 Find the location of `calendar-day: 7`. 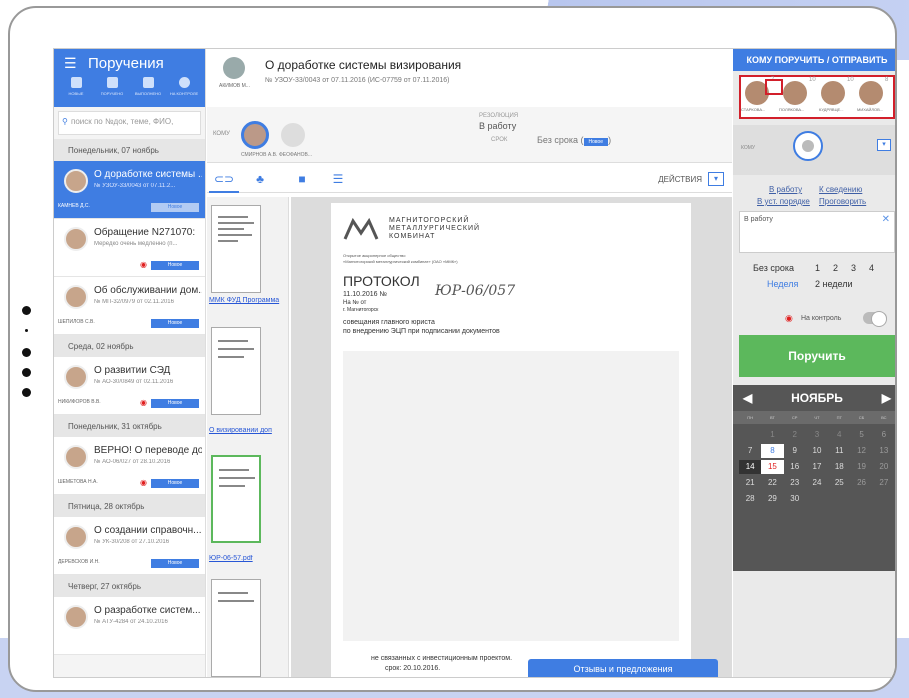

calendar-day: 7 is located at coordinates (750, 451).